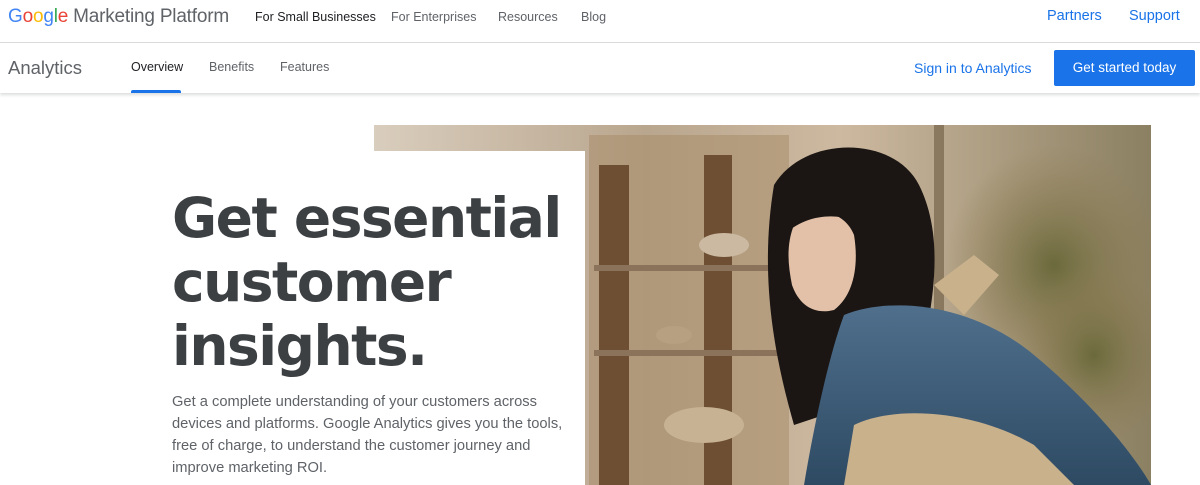 The height and width of the screenshot is (485, 1200). What do you see at coordinates (157, 67) in the screenshot?
I see `tab-overview: Overview` at bounding box center [157, 67].